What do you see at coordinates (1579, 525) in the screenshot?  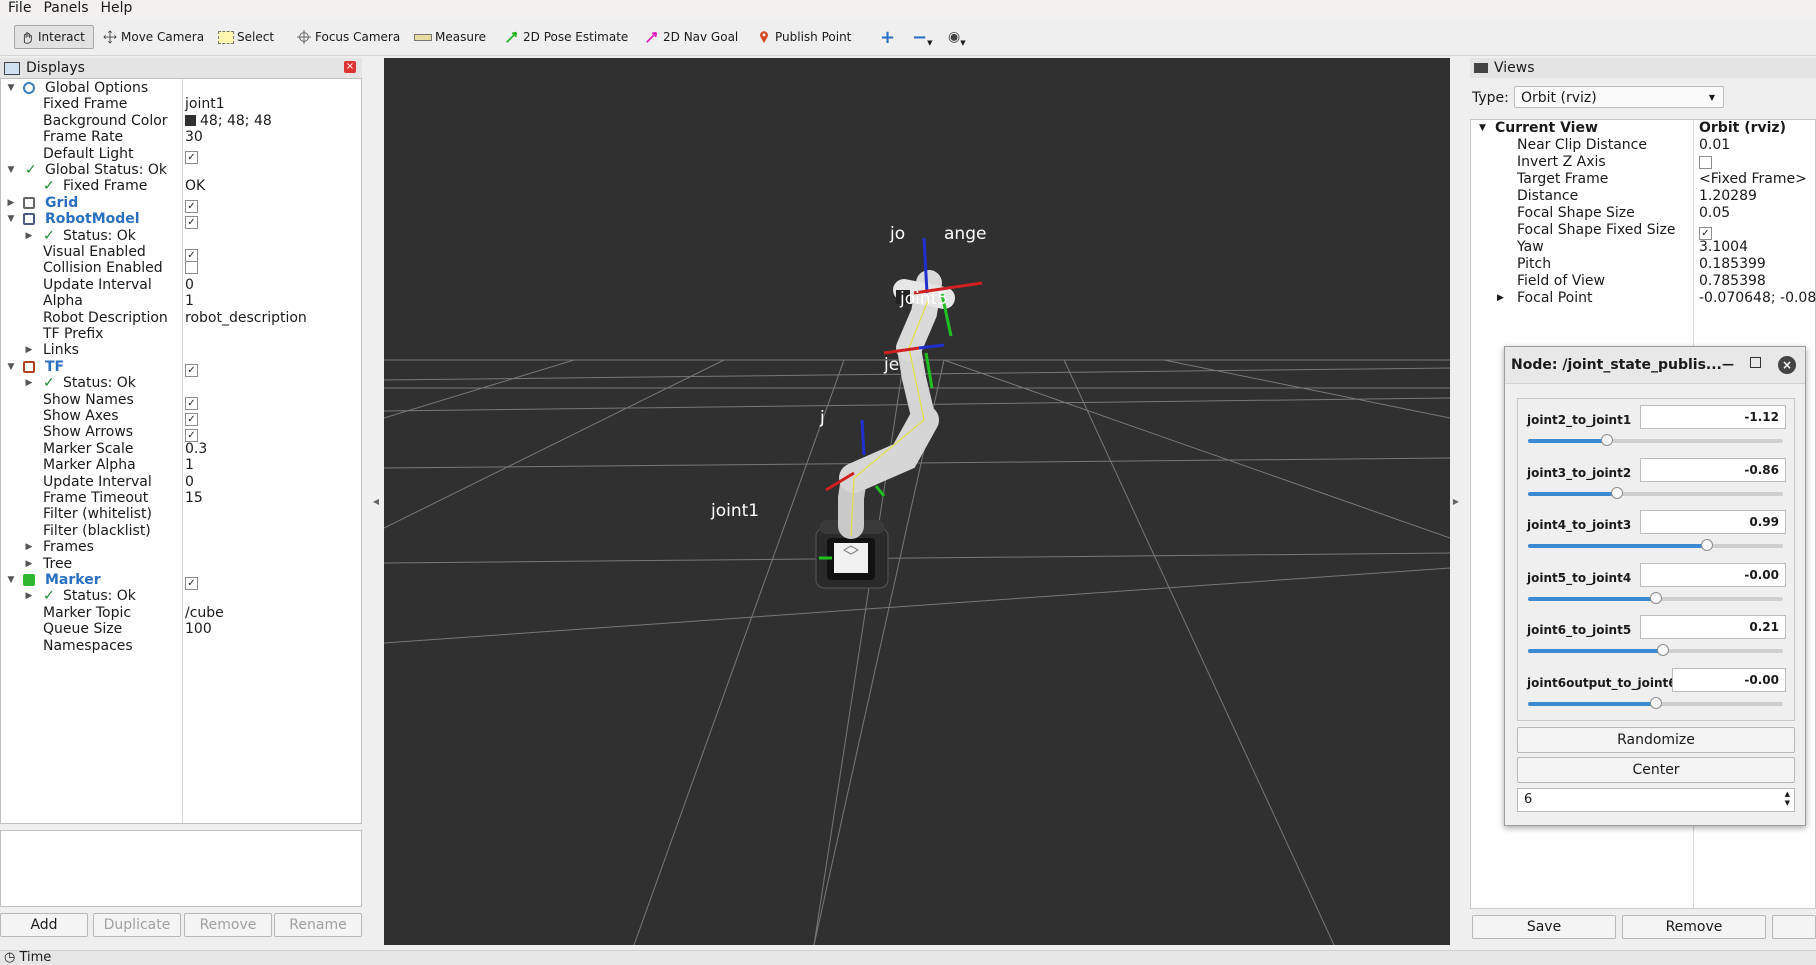 I see `joint-name-label: joint4_to_joint3` at bounding box center [1579, 525].